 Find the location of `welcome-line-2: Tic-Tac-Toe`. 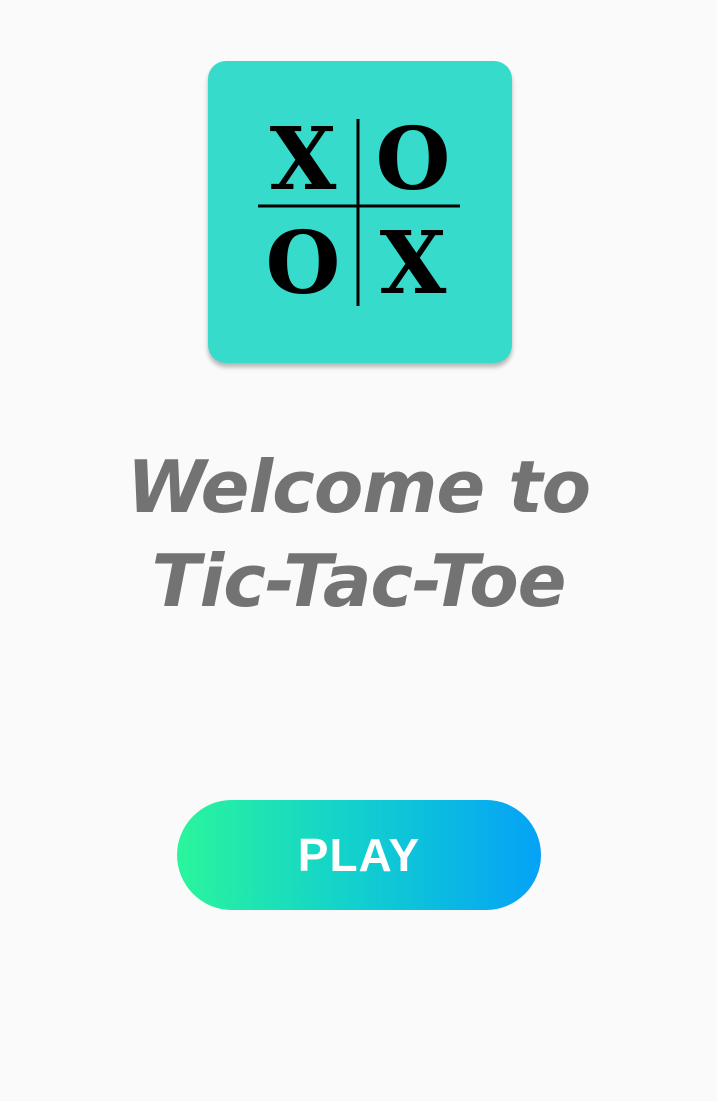

welcome-line-2: Tic-Tac-Toe is located at coordinates (358, 581).